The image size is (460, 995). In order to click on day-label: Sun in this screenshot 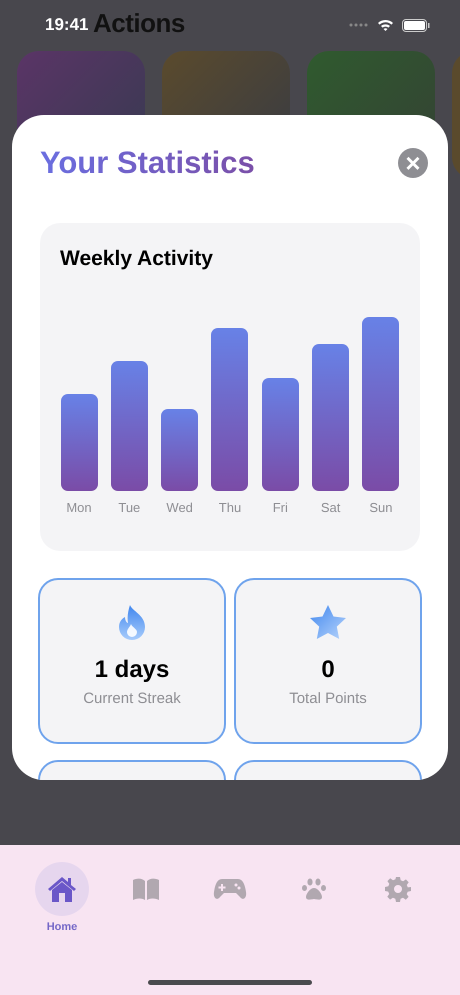, I will do `click(381, 507)`.